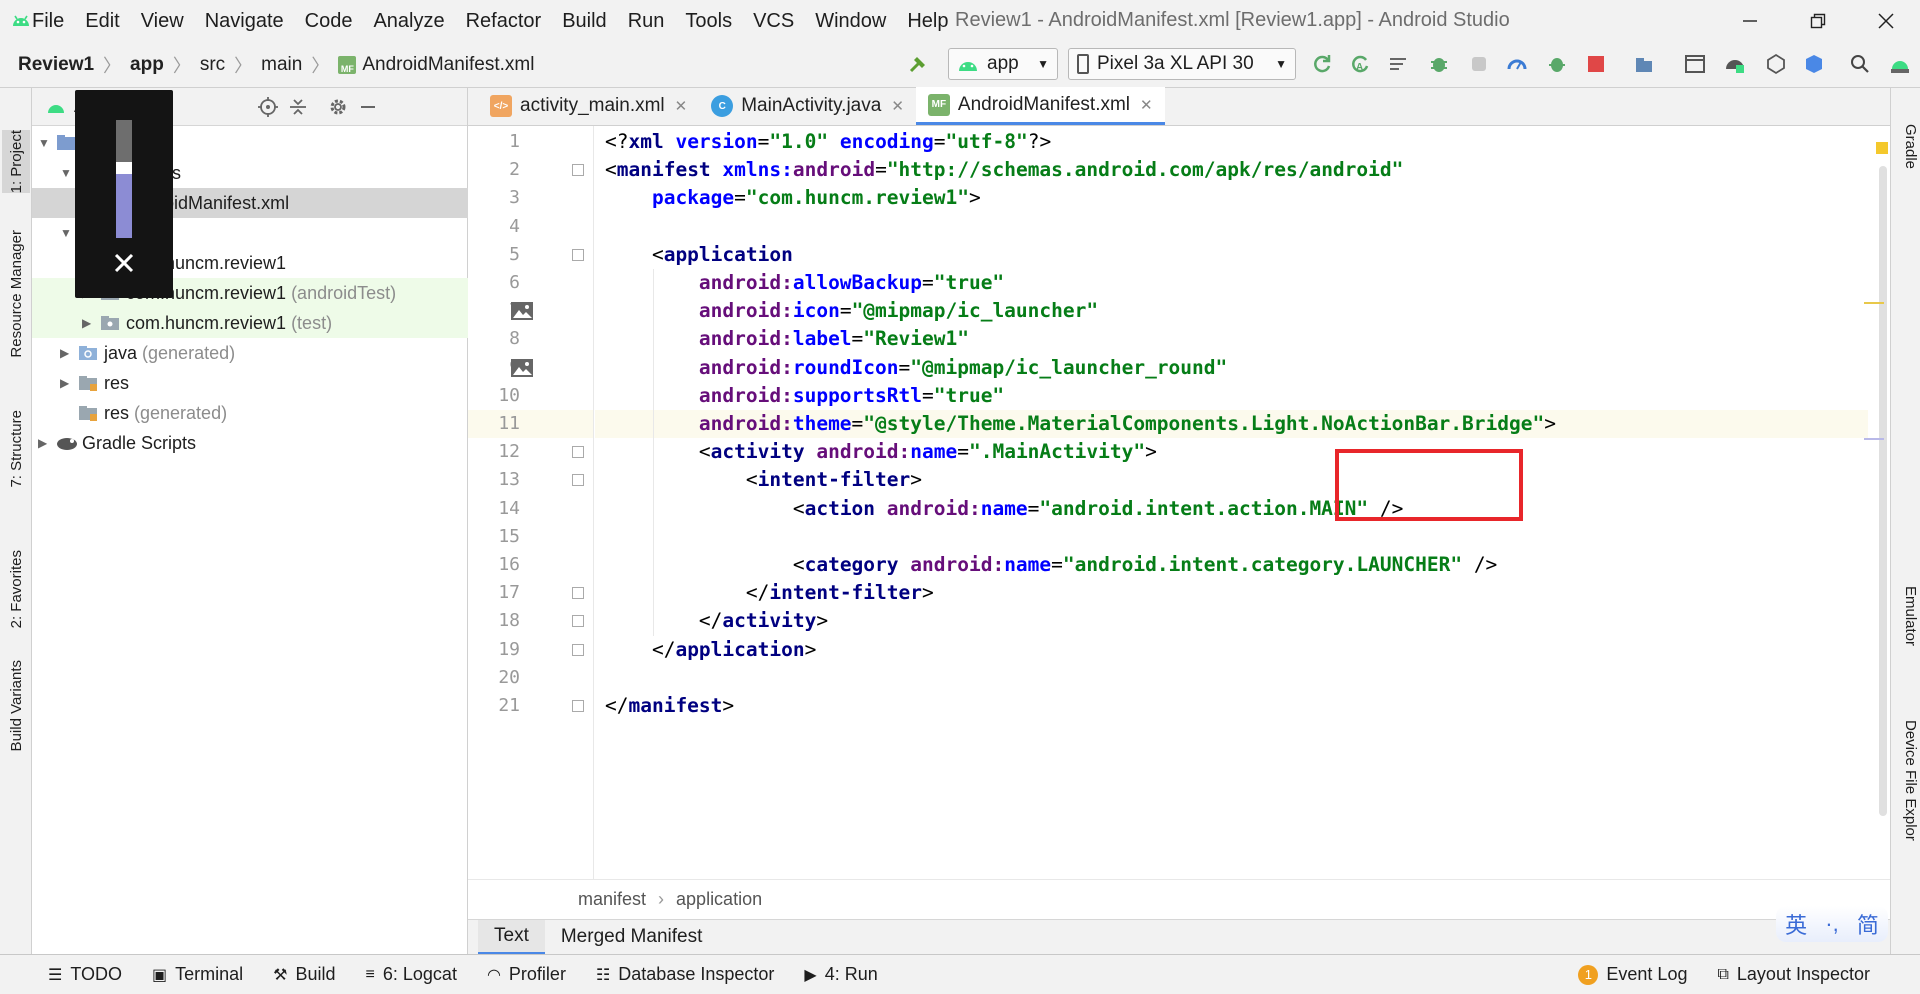 The image size is (1920, 994). I want to click on gear-icon, so click(338, 107).